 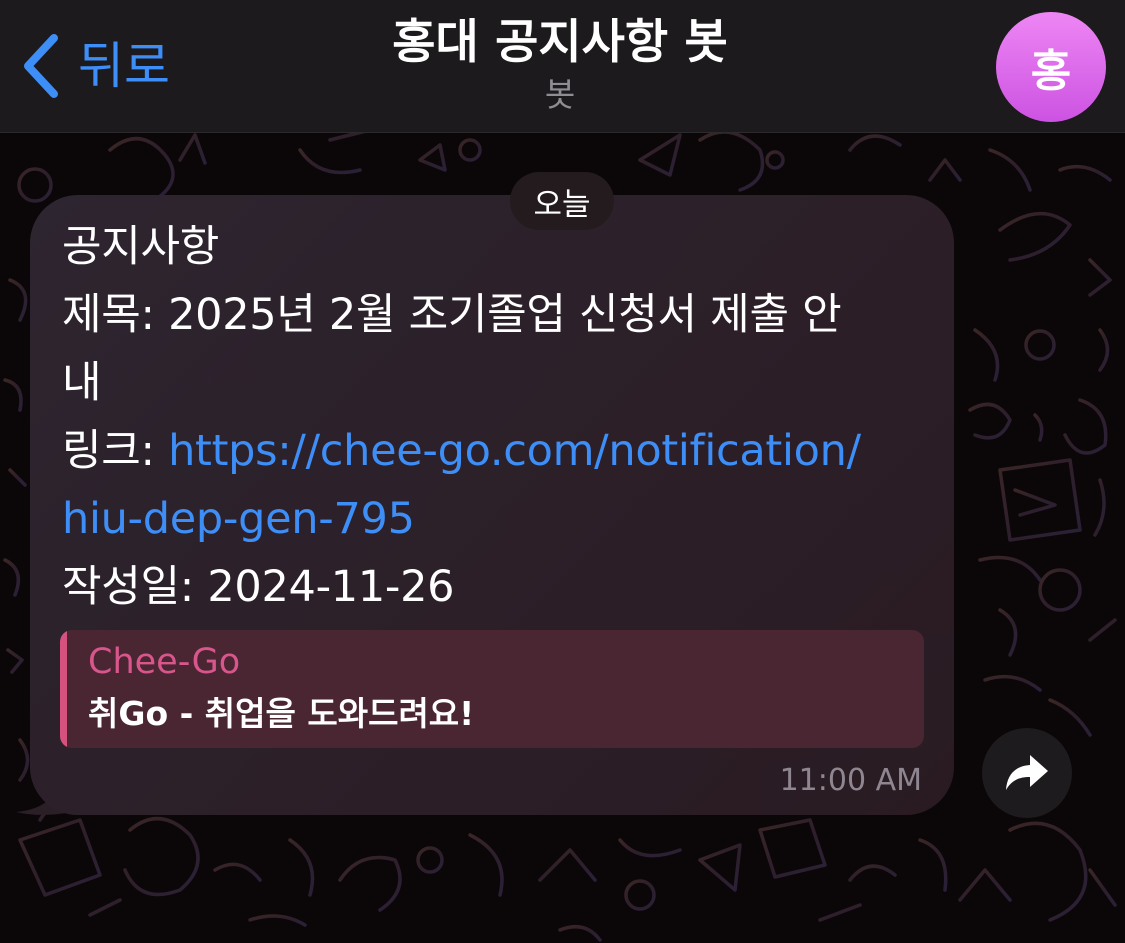 I want to click on chat-title: 홍대 공지사항 봇, so click(x=560, y=42).